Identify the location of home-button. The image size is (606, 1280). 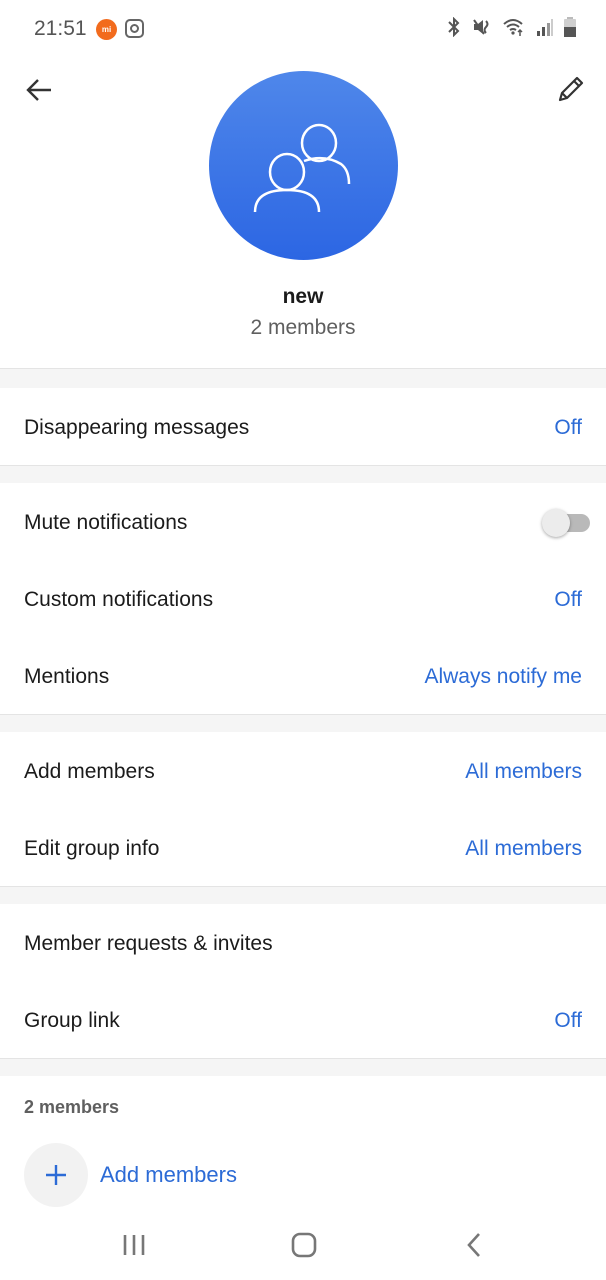
(304, 1245).